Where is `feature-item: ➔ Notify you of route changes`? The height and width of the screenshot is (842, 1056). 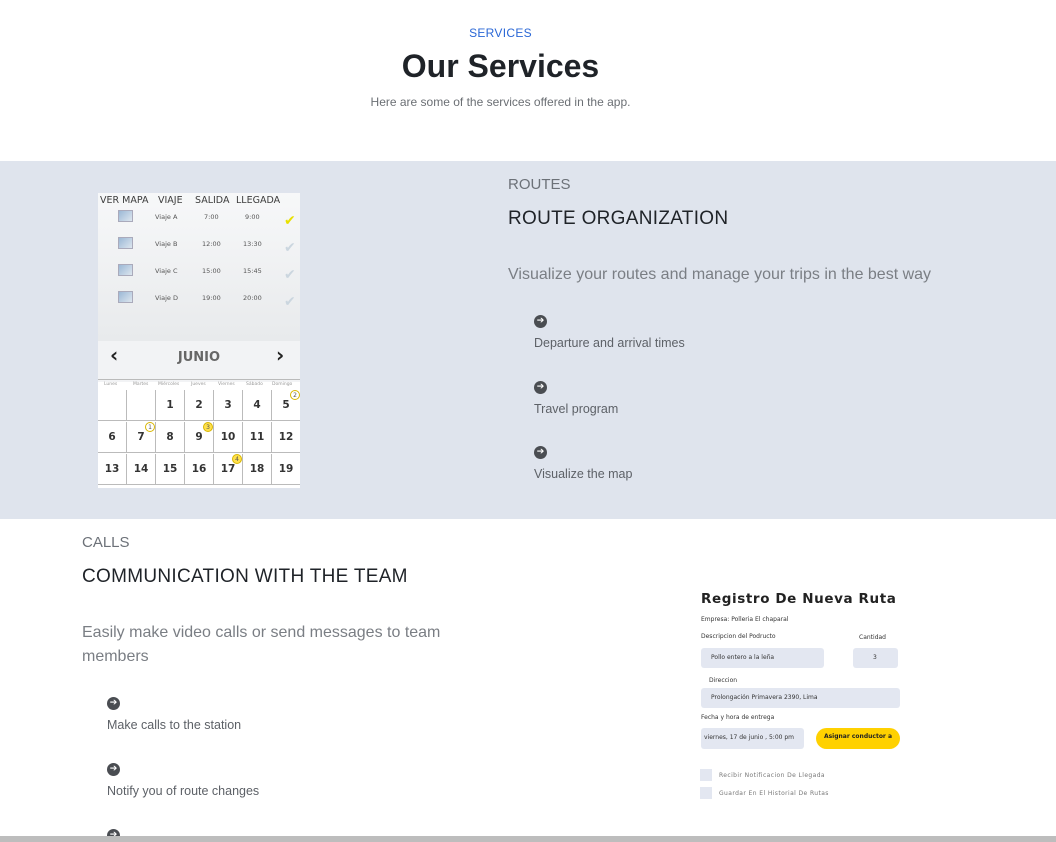
feature-item: ➔ Notify you of route changes is located at coordinates (183, 780).